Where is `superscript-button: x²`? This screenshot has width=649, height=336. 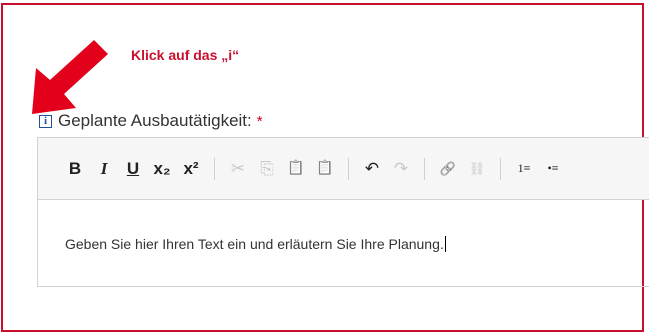 superscript-button: x² is located at coordinates (191, 169).